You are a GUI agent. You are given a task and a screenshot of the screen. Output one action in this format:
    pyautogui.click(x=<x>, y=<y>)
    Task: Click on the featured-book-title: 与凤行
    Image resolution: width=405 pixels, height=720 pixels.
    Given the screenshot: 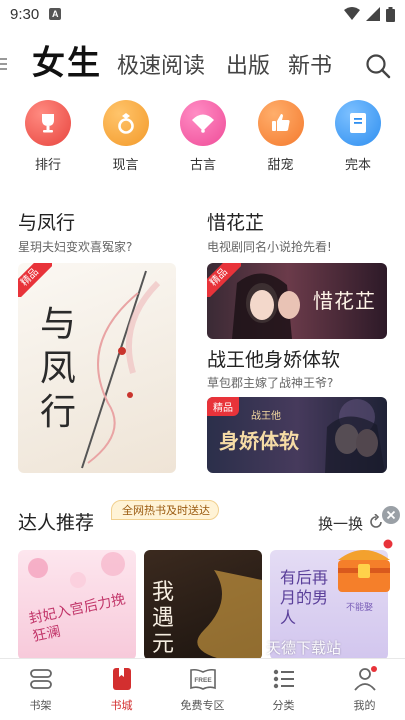 What is the action you would take?
    pyautogui.click(x=46, y=221)
    